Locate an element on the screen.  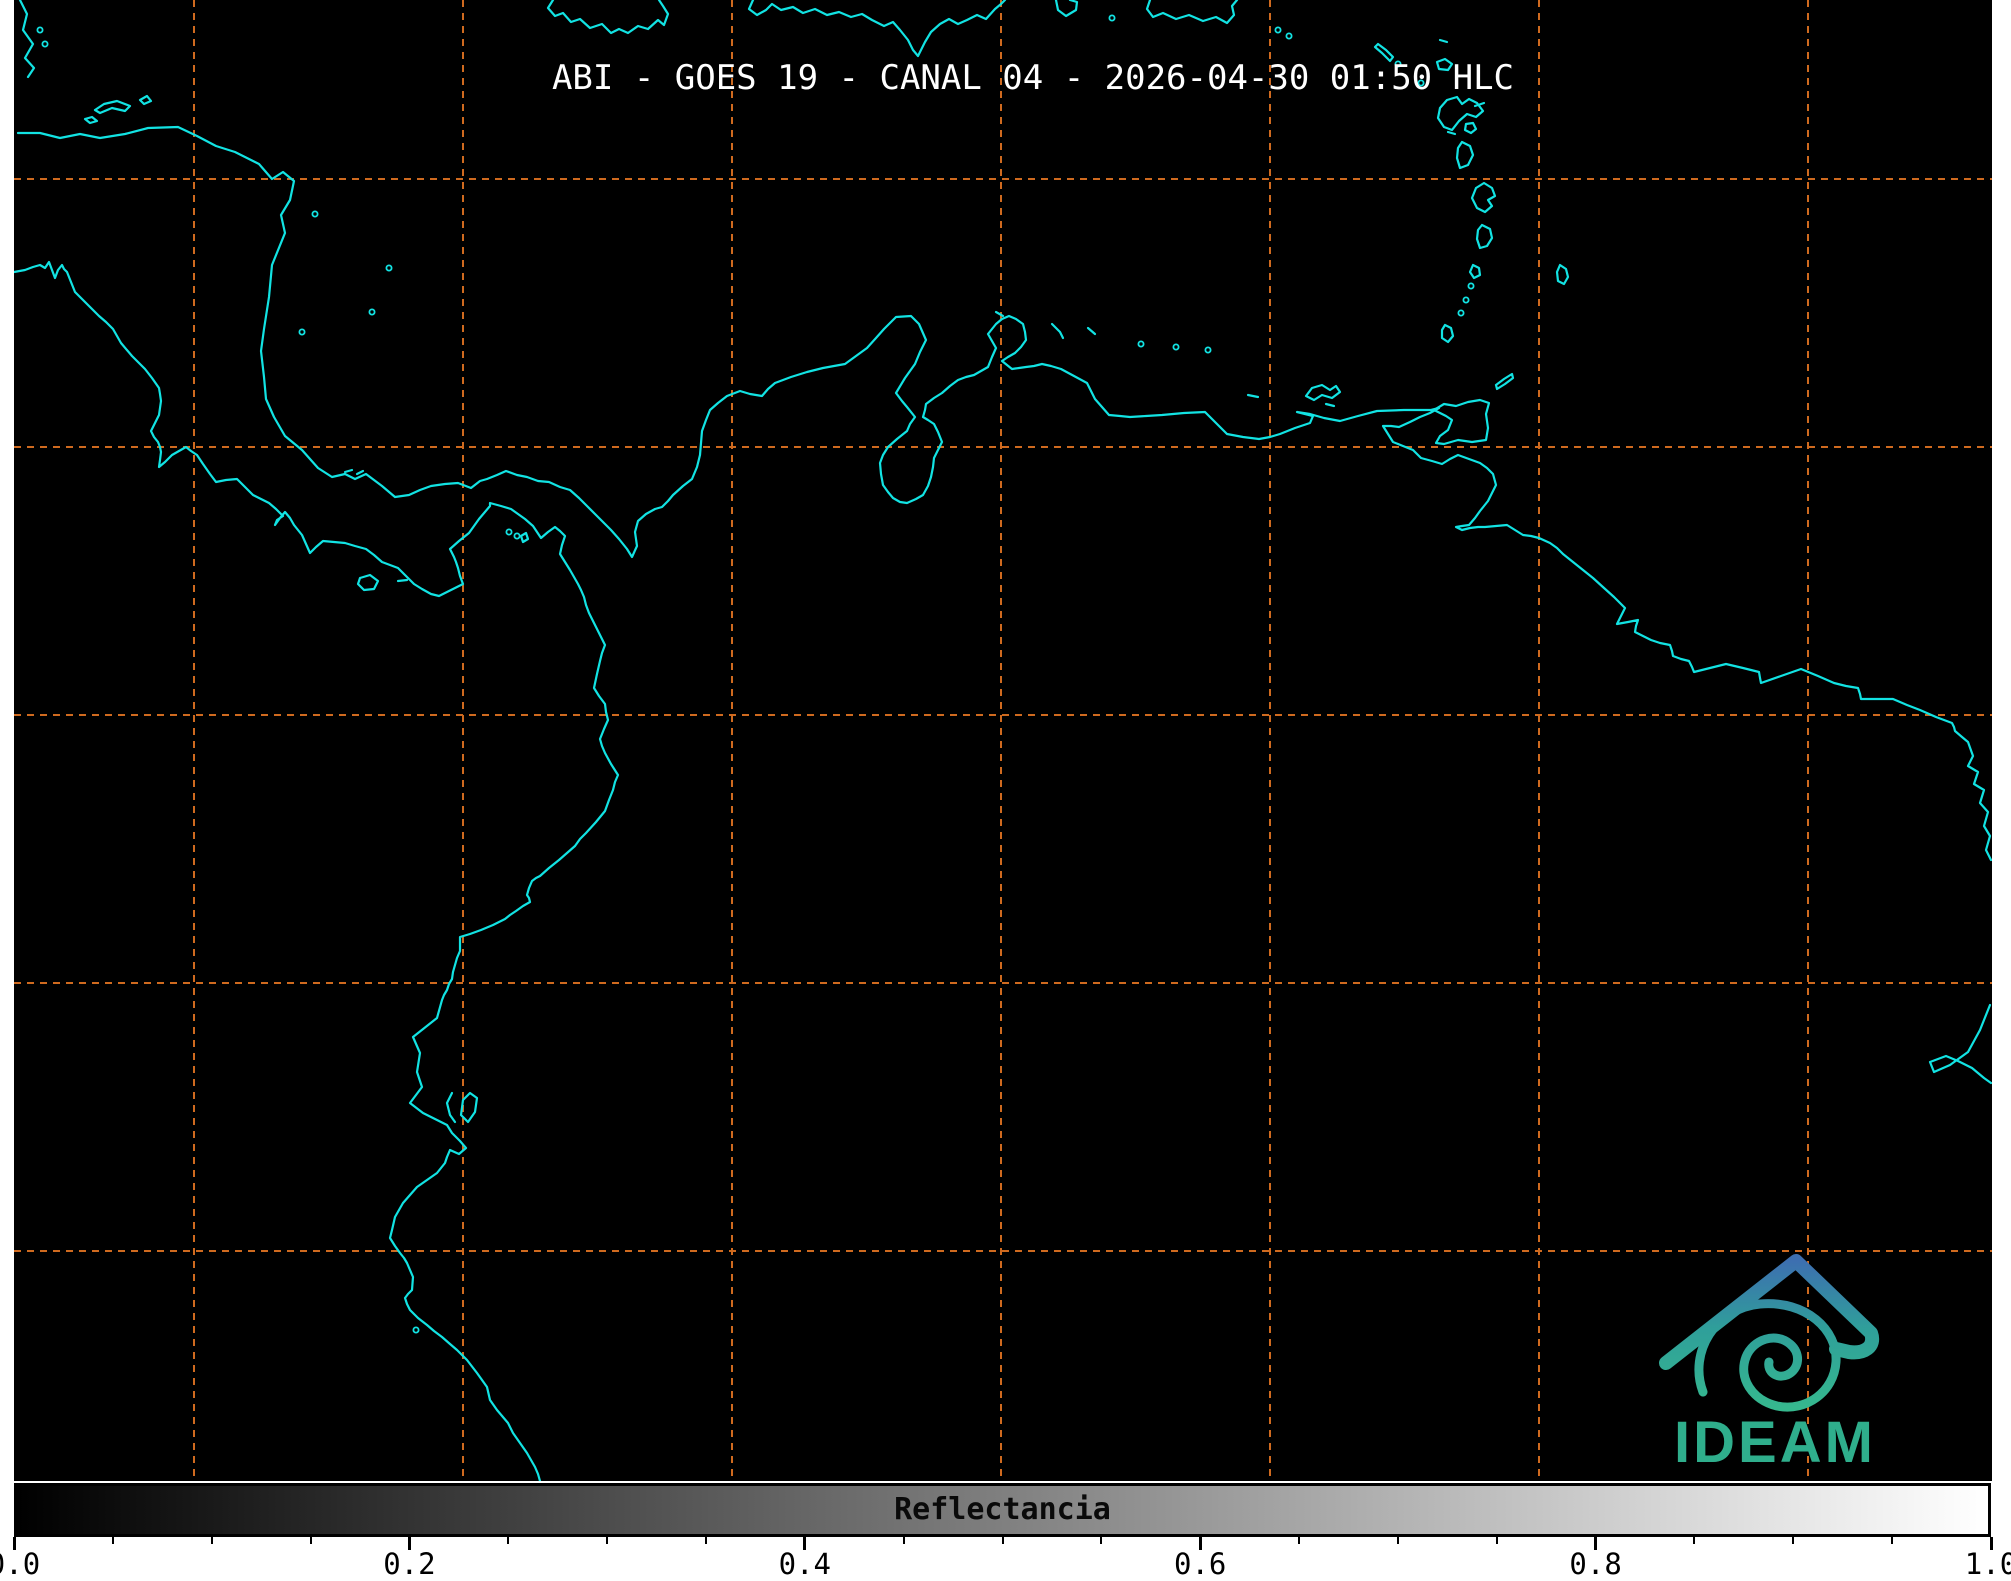
colorbar-tick-label: 0.2 is located at coordinates (409, 1564).